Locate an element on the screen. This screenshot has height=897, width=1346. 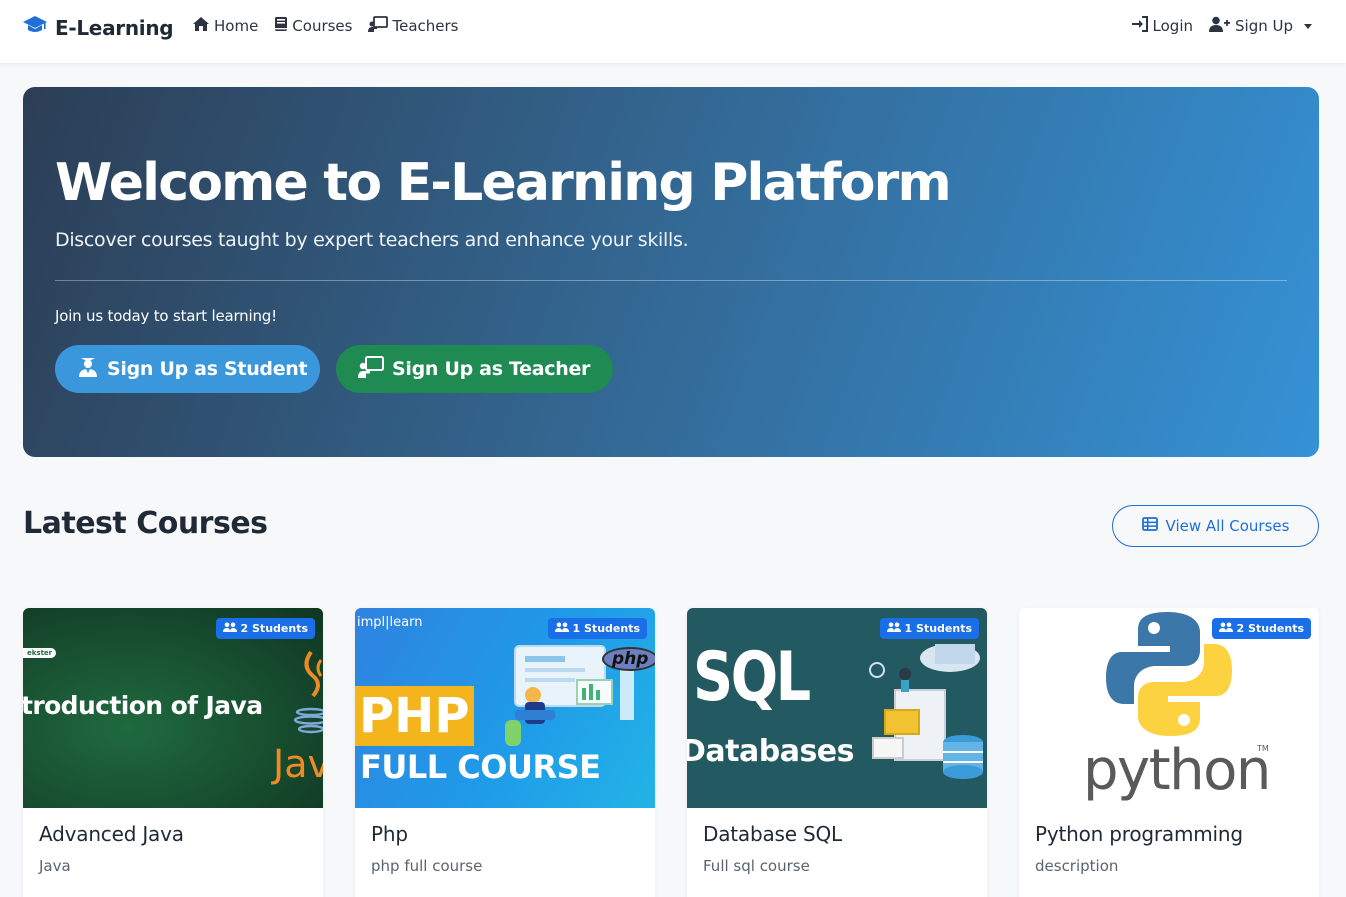
course-title: Php is located at coordinates (389, 834).